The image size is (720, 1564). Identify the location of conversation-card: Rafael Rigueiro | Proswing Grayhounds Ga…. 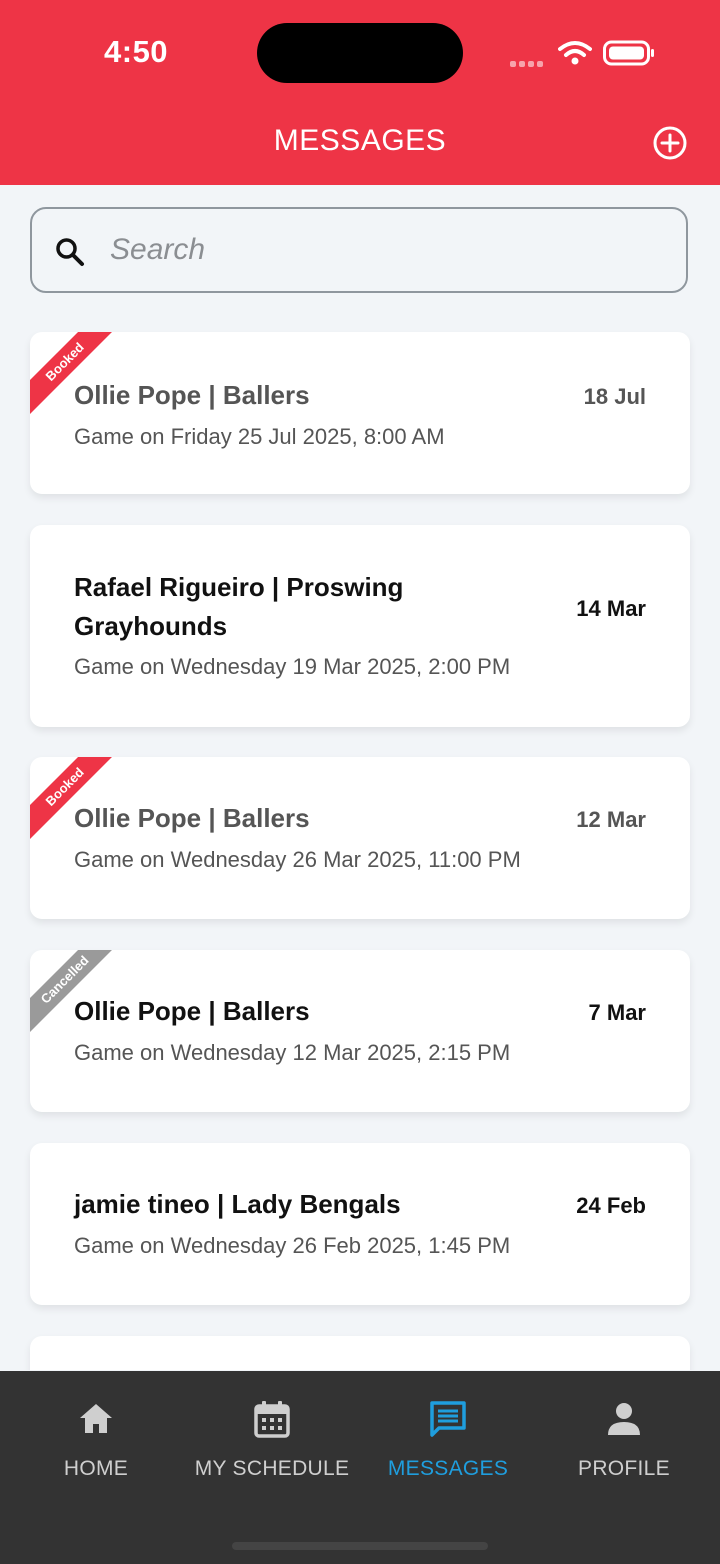
(360, 626).